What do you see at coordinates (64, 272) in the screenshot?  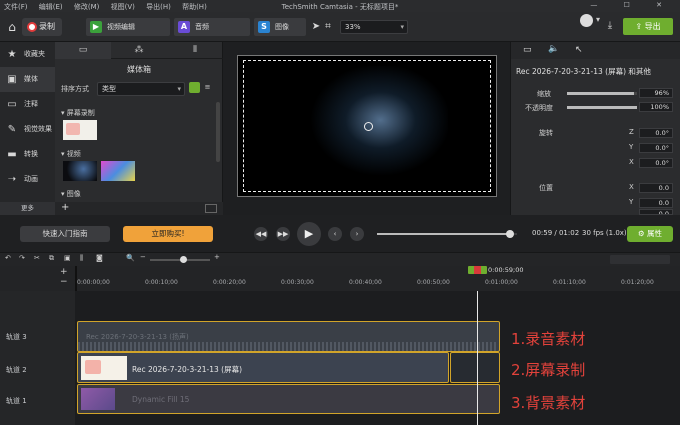 I see `add-track-icon: +` at bounding box center [64, 272].